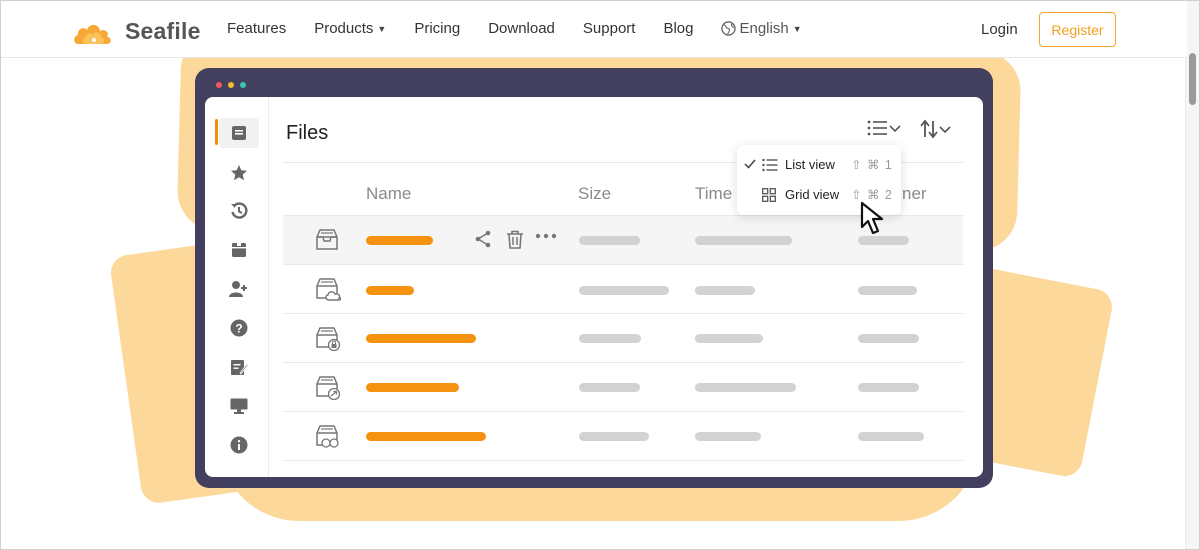 Image resolution: width=1200 pixels, height=550 pixels. I want to click on locked-library-icon, so click(328, 339).